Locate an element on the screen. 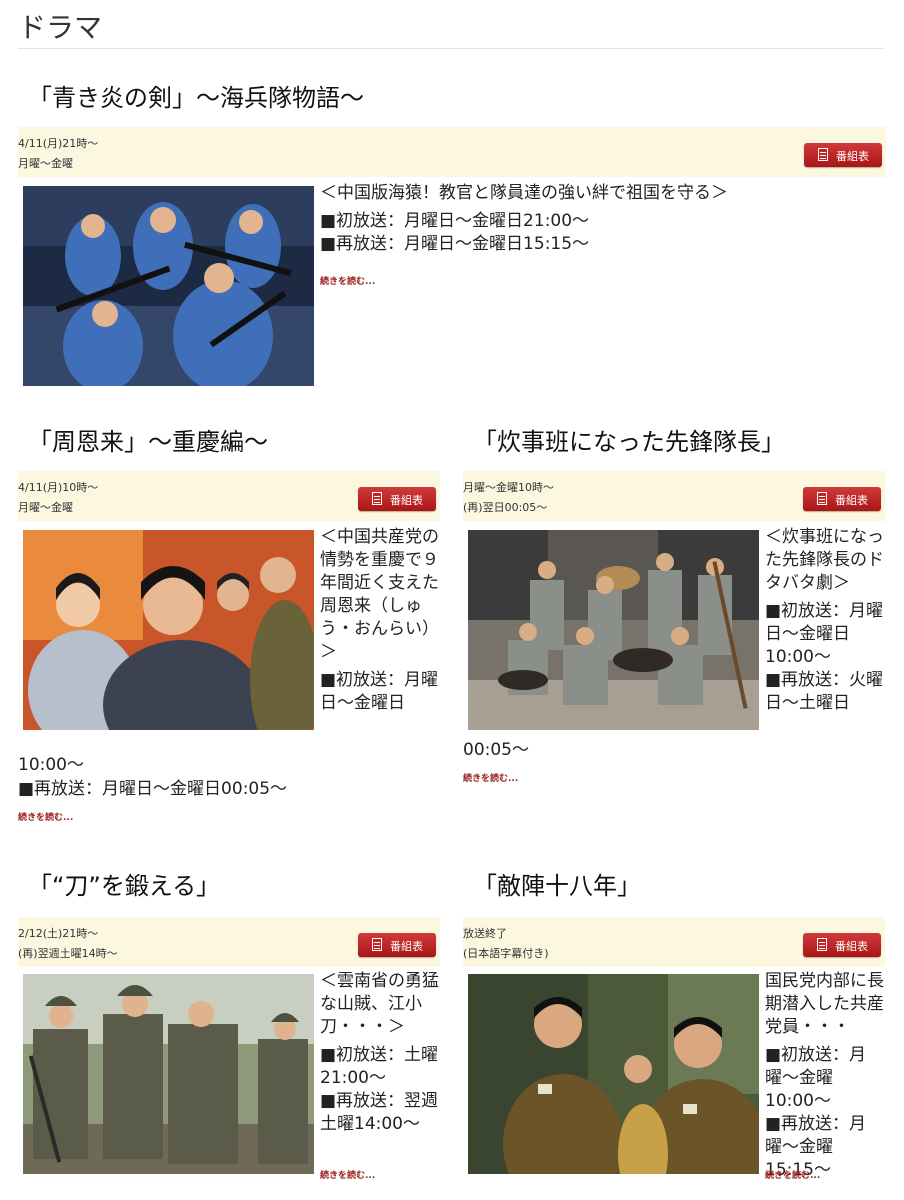 The image size is (904, 1200). program-schedule-strip: 放送終了 (日本語字幕付き) 番組表 is located at coordinates (674, 942).